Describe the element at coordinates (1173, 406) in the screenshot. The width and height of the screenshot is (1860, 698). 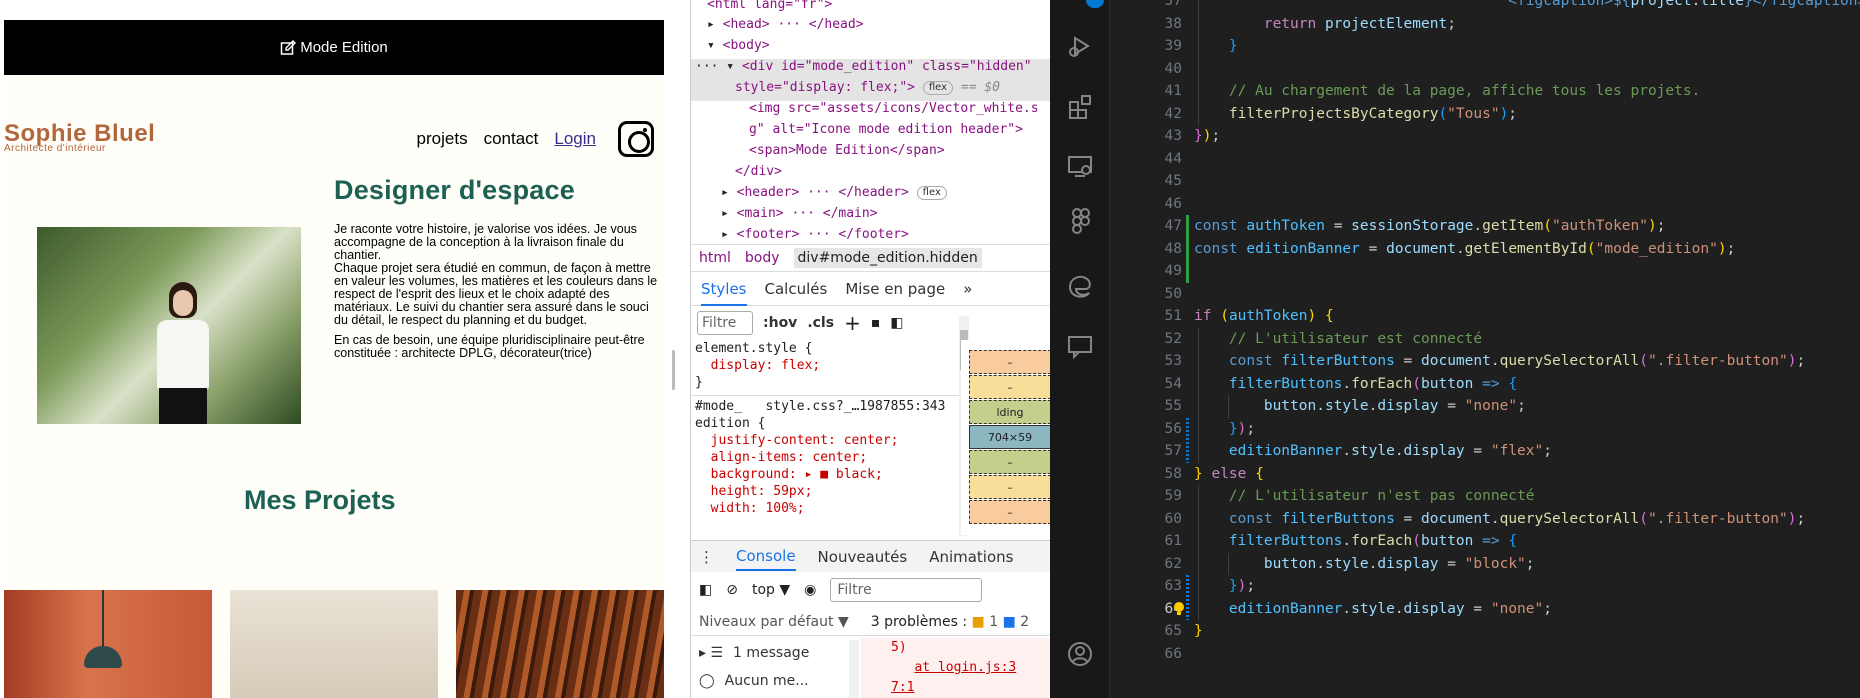
I see `line-number: 55` at that location.